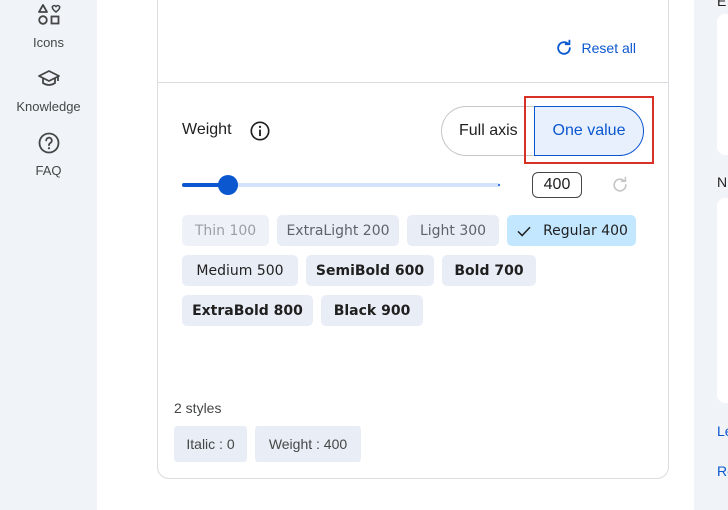  Describe the element at coordinates (524, 231) in the screenshot. I see `check-icon` at that location.